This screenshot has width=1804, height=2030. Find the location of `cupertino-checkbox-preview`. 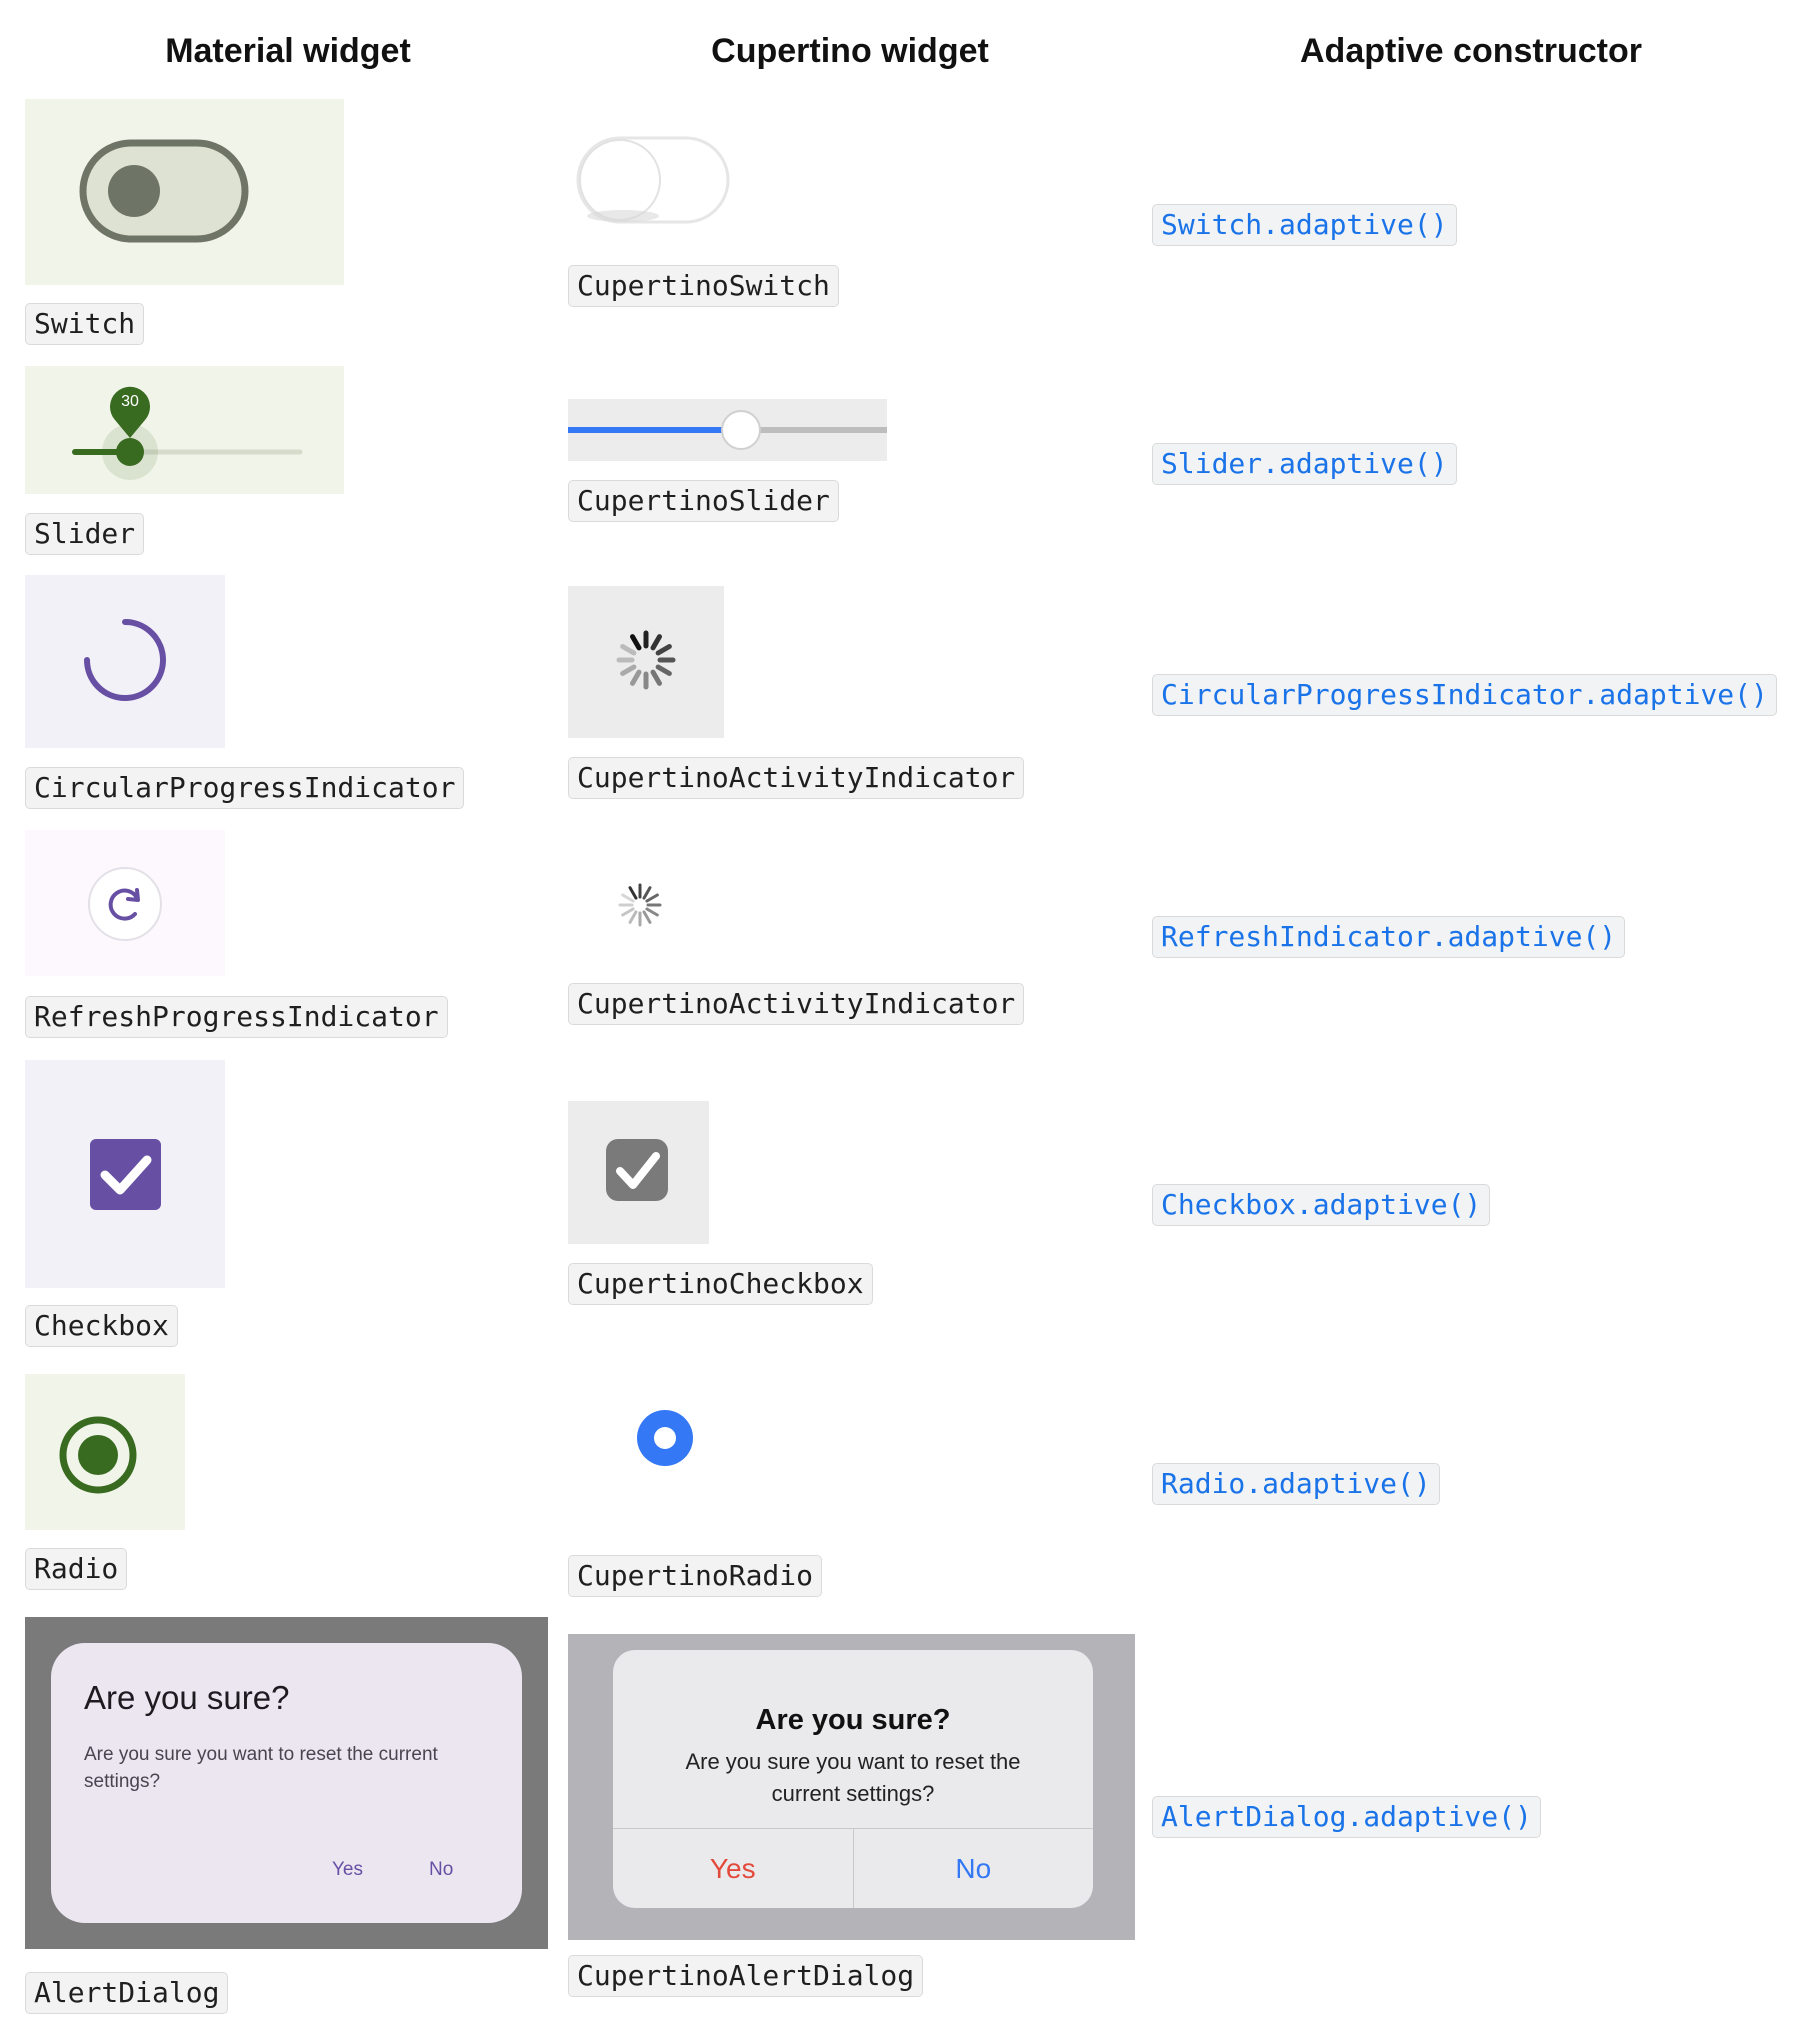

cupertino-checkbox-preview is located at coordinates (638, 1172).